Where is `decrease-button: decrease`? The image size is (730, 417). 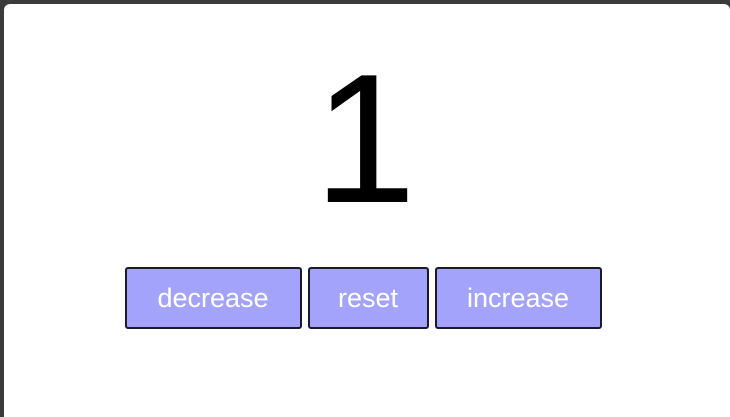
decrease-button: decrease is located at coordinates (213, 298).